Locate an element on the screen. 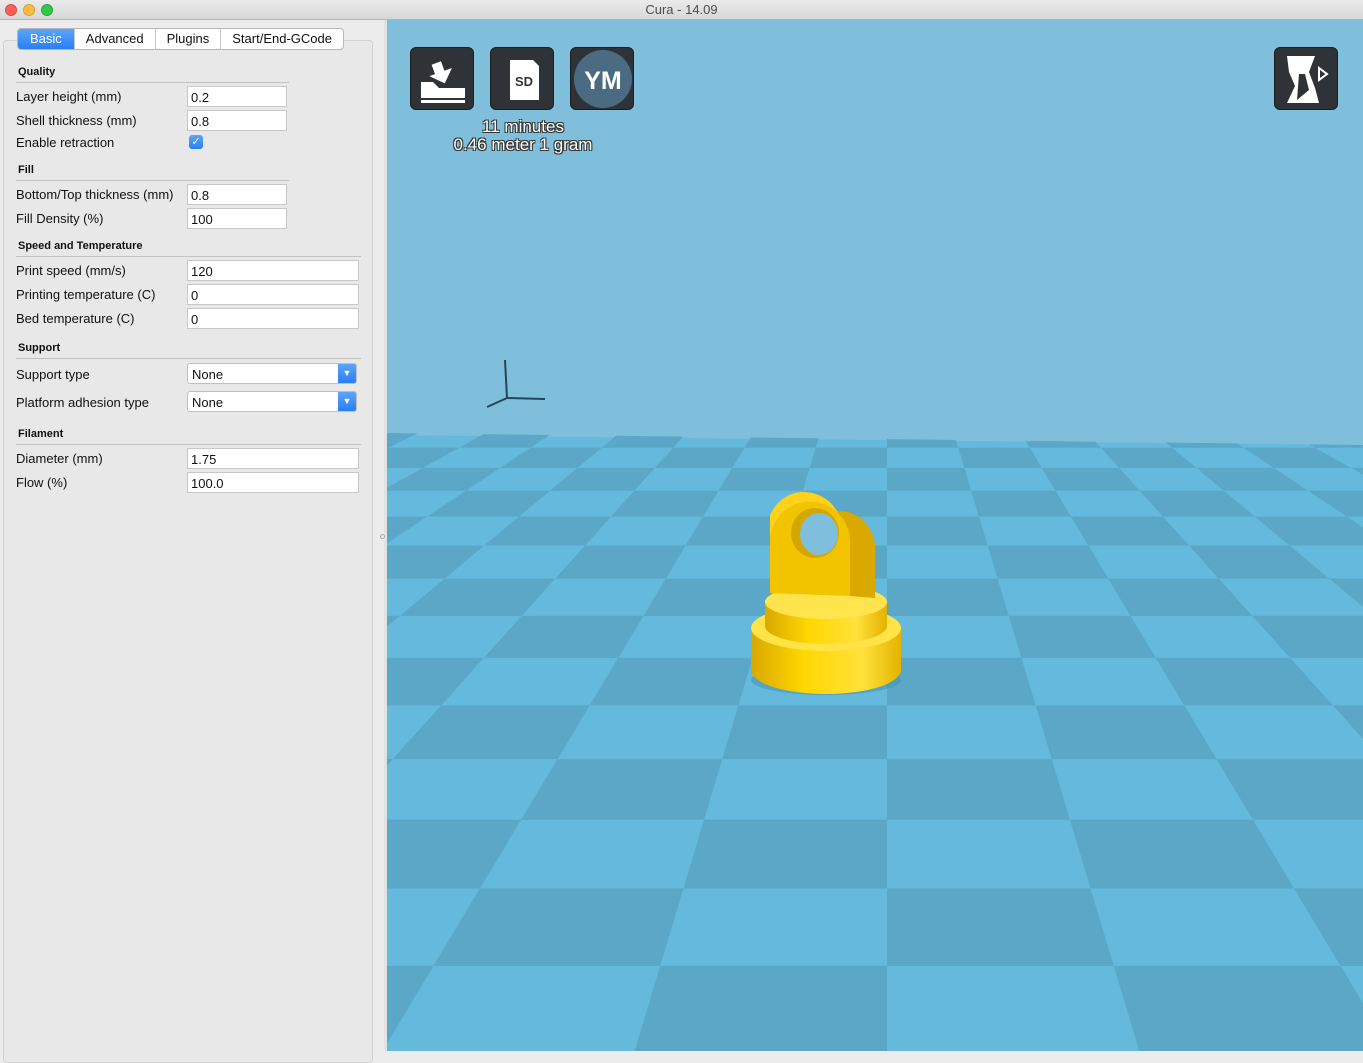 The width and height of the screenshot is (1363, 1063). view-mode-icon is located at coordinates (1308, 79).